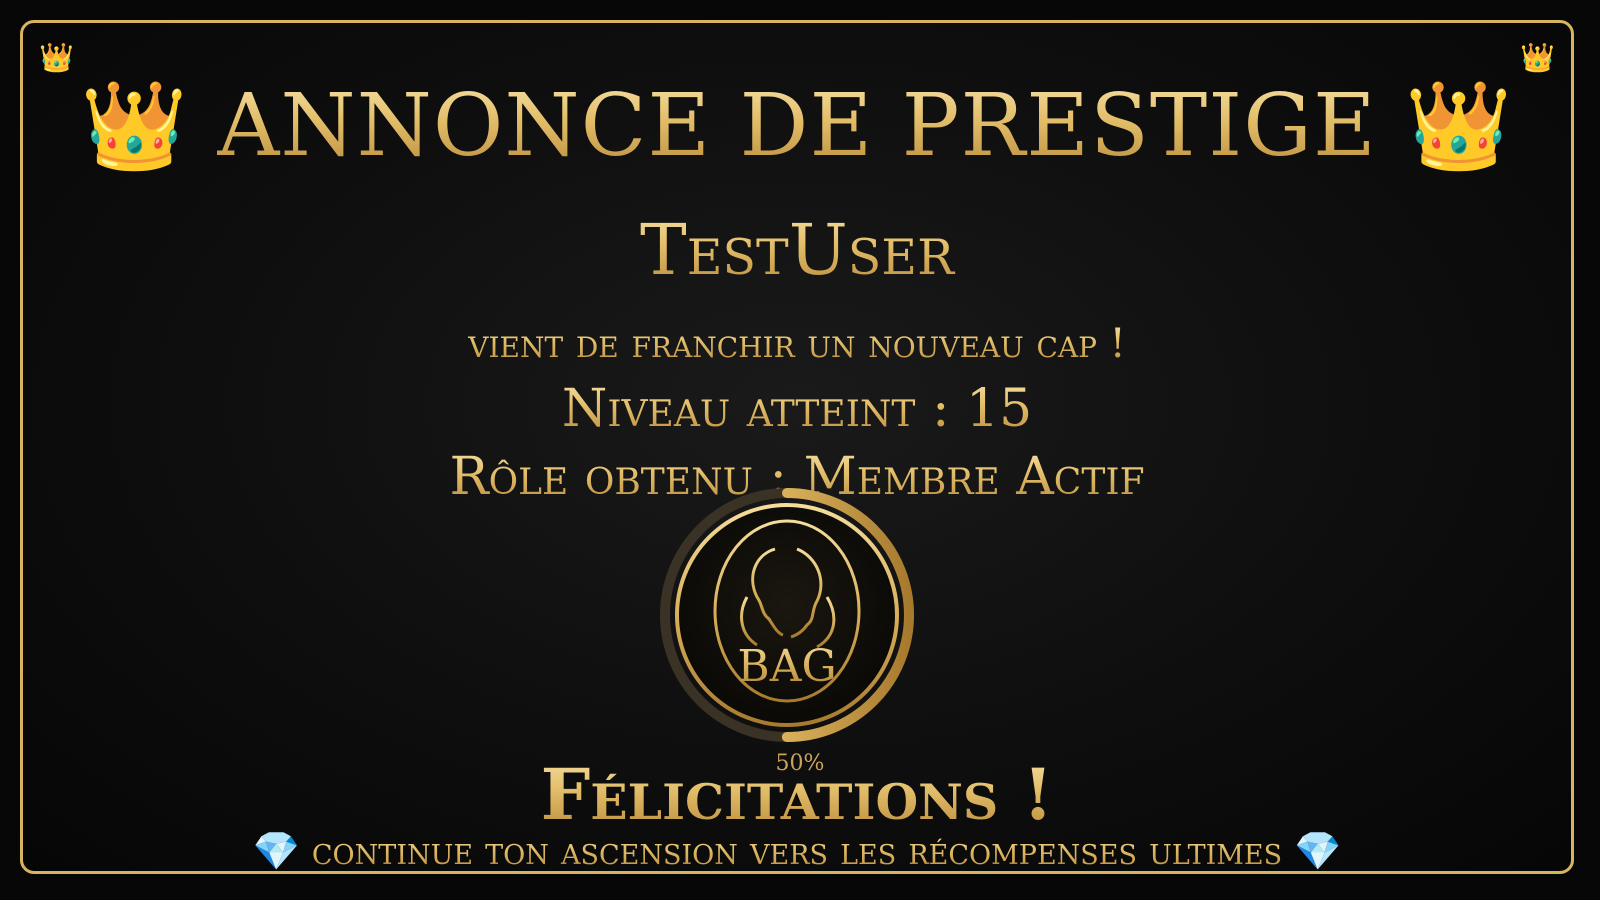  What do you see at coordinates (797, 409) in the screenshot?
I see `level-reached: Niveau atteint : 15` at bounding box center [797, 409].